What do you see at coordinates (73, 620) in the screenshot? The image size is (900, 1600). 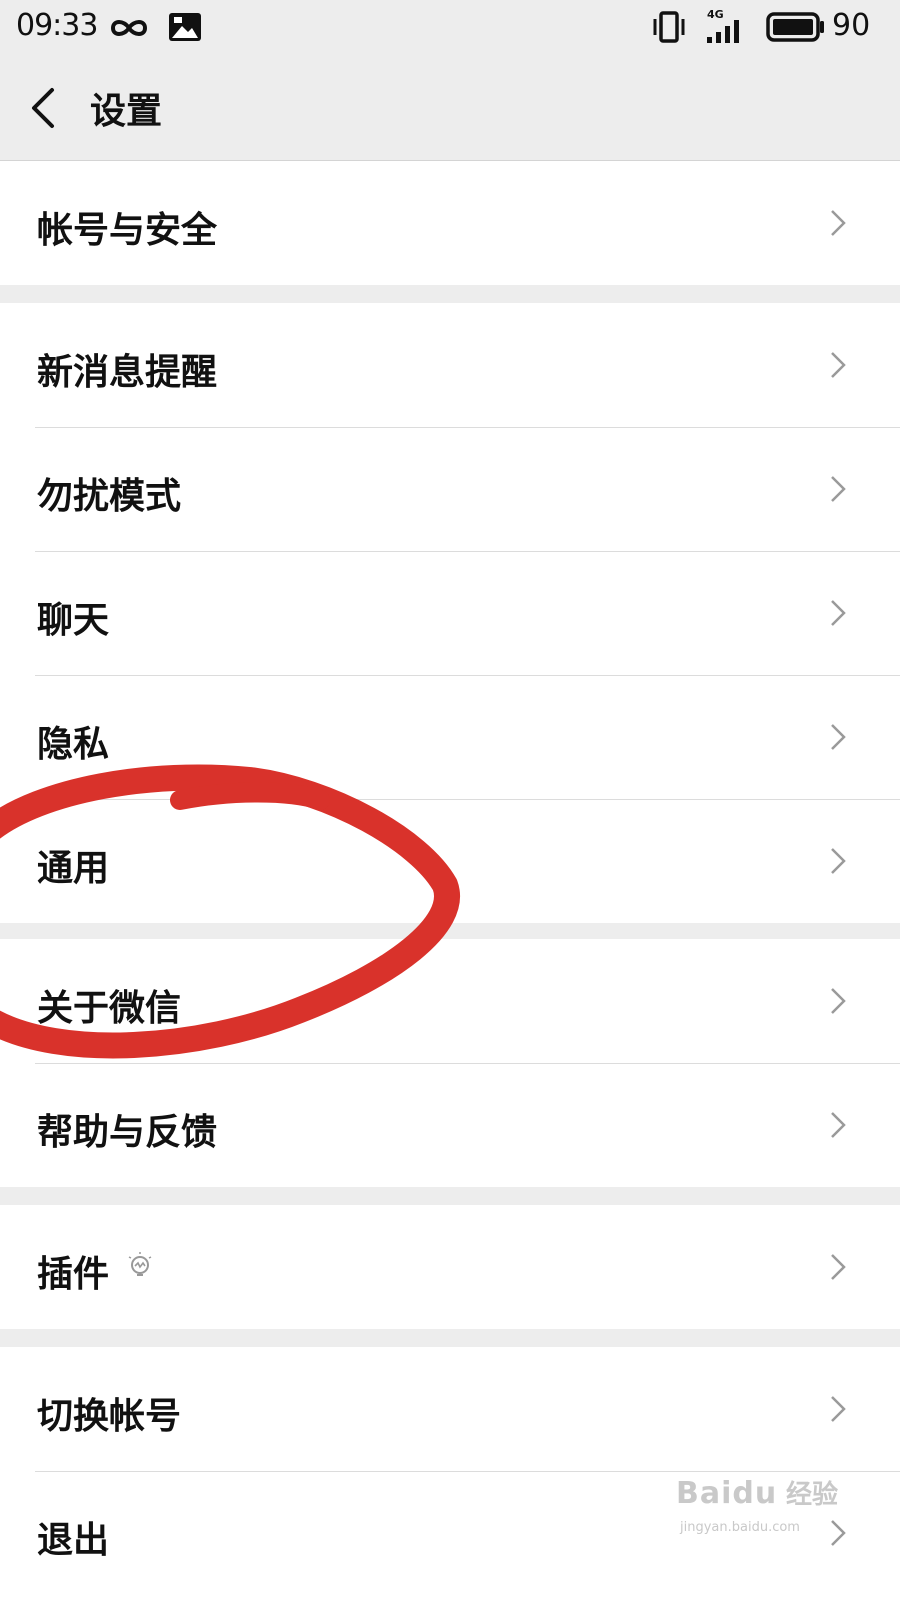 I see `settings-item-label: 聊天` at bounding box center [73, 620].